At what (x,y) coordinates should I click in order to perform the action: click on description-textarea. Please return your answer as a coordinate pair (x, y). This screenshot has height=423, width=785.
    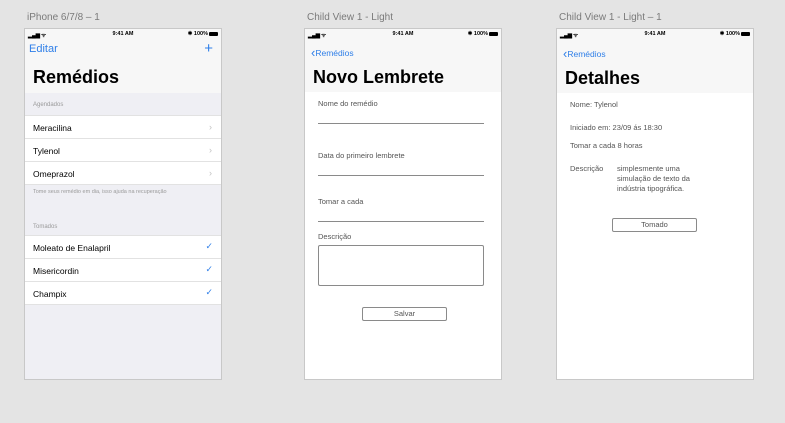
    Looking at the image, I should click on (401, 265).